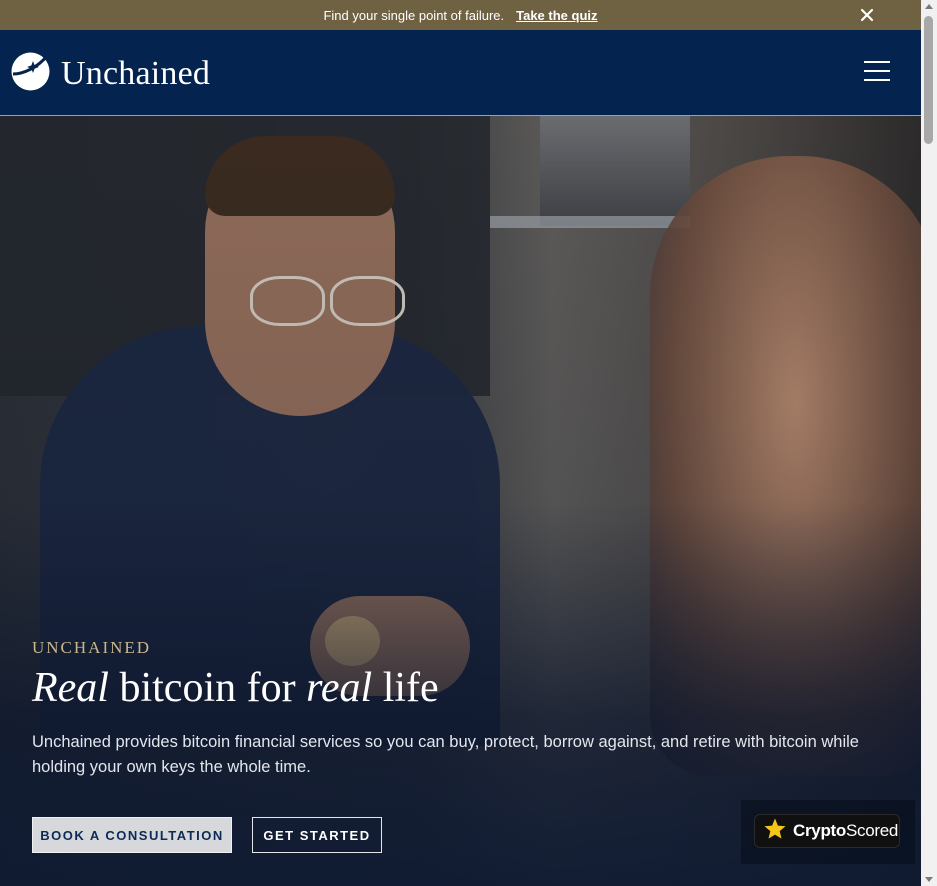 This screenshot has width=937, height=886. Describe the element at coordinates (92, 647) in the screenshot. I see `hero-eyebrow: UNCHAINED` at that location.